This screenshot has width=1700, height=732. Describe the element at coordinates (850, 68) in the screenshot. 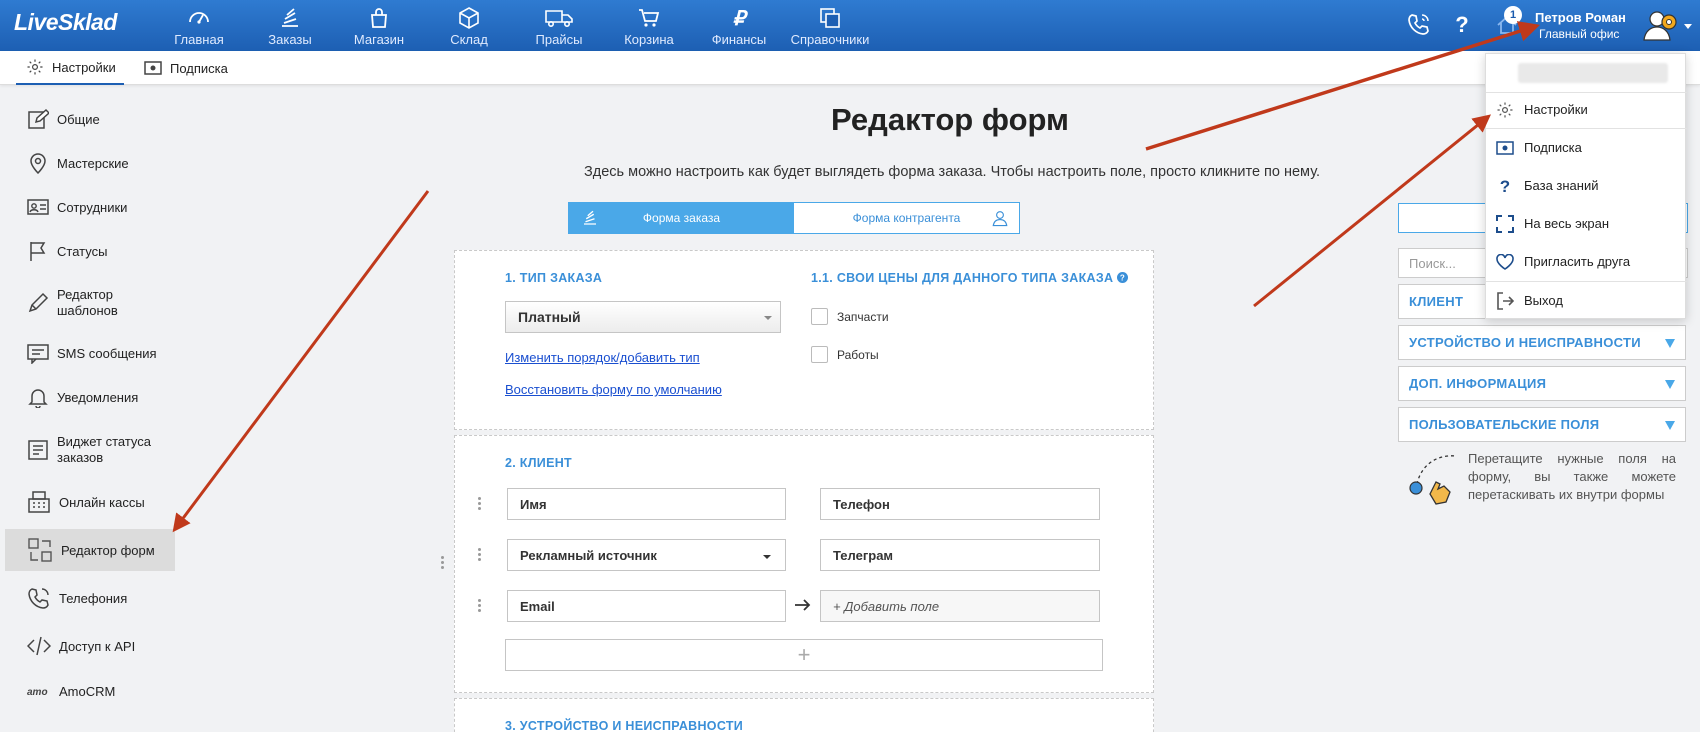

I see `sub-navbar: Настройки Подписка` at that location.